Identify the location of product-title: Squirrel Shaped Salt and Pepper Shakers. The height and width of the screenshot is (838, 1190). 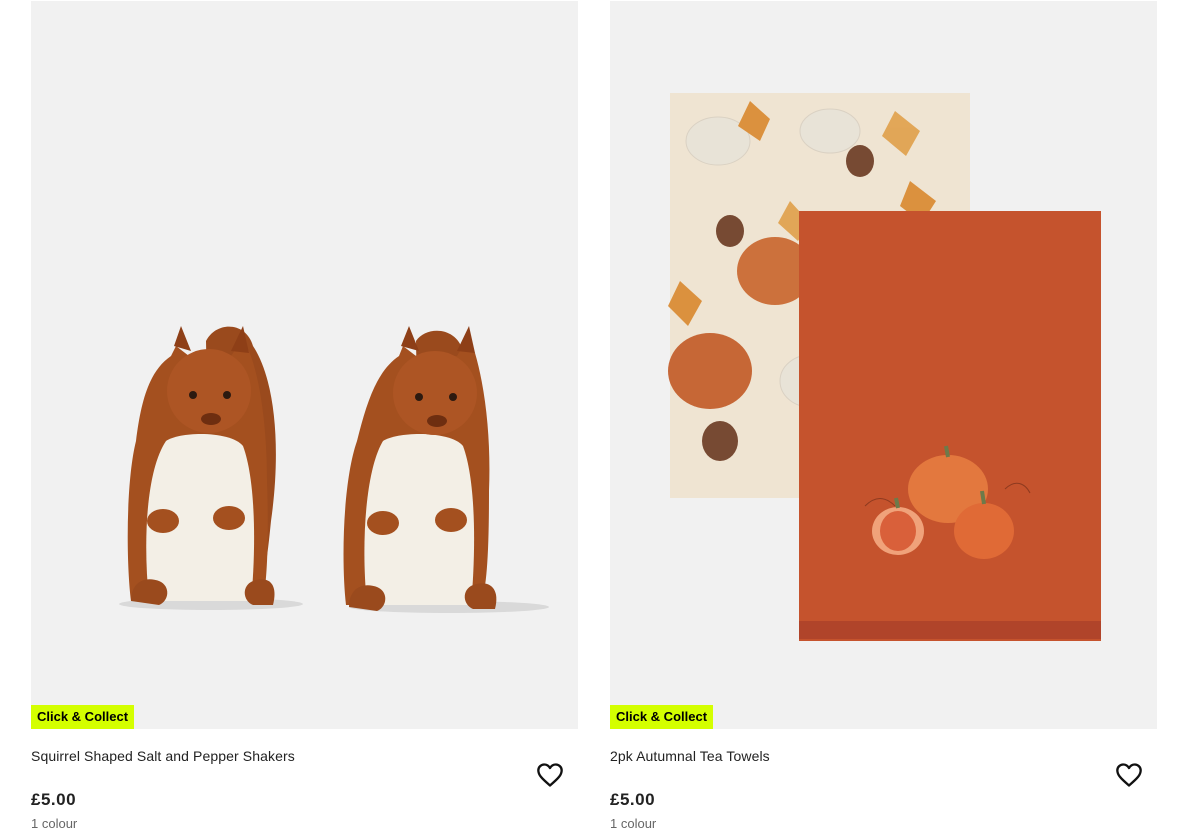
(163, 756).